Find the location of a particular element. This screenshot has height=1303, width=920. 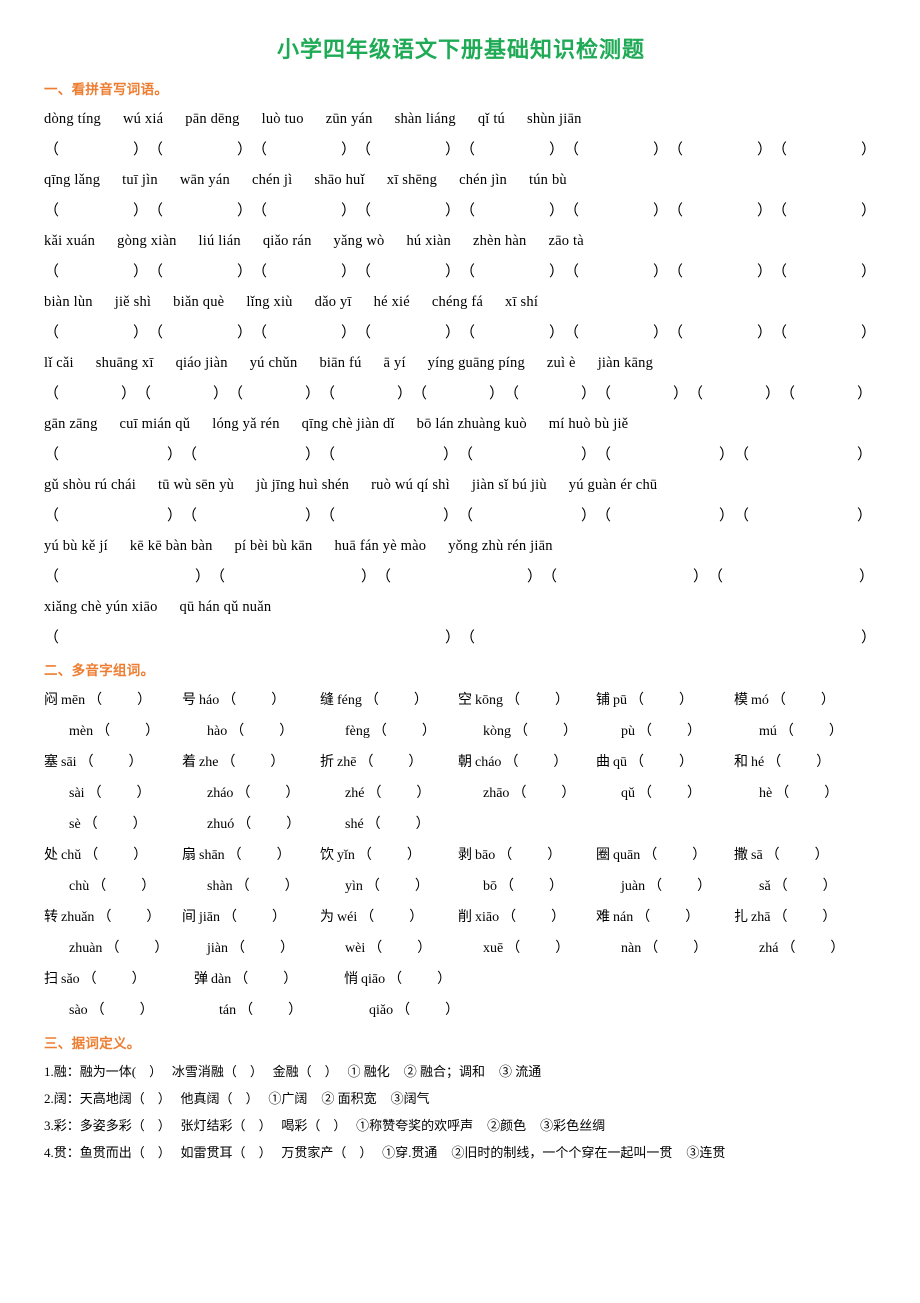

definition-usage-blank: 他真阔（ is located at coordinates (207, 1098).